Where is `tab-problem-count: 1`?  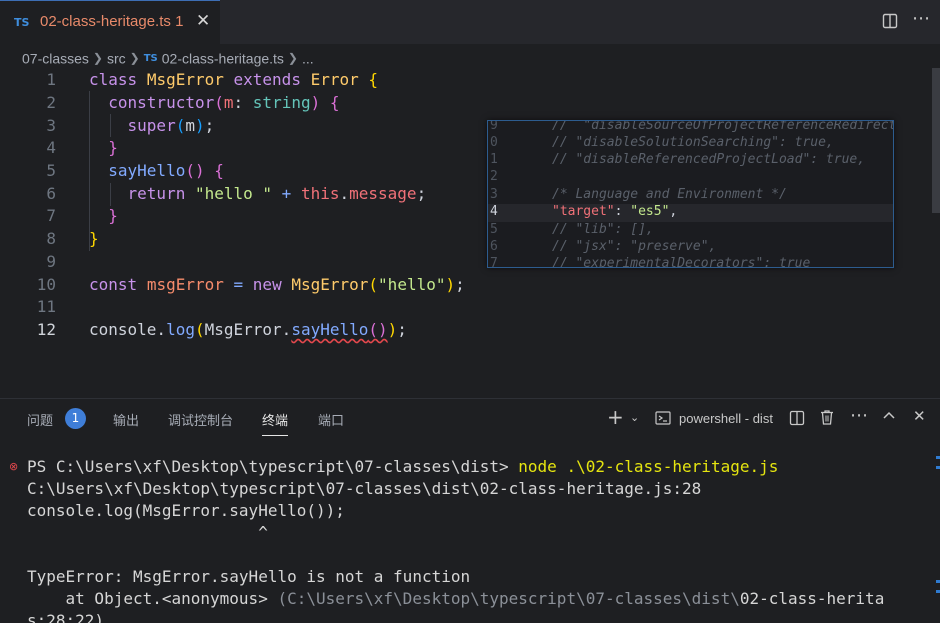 tab-problem-count: 1 is located at coordinates (179, 21).